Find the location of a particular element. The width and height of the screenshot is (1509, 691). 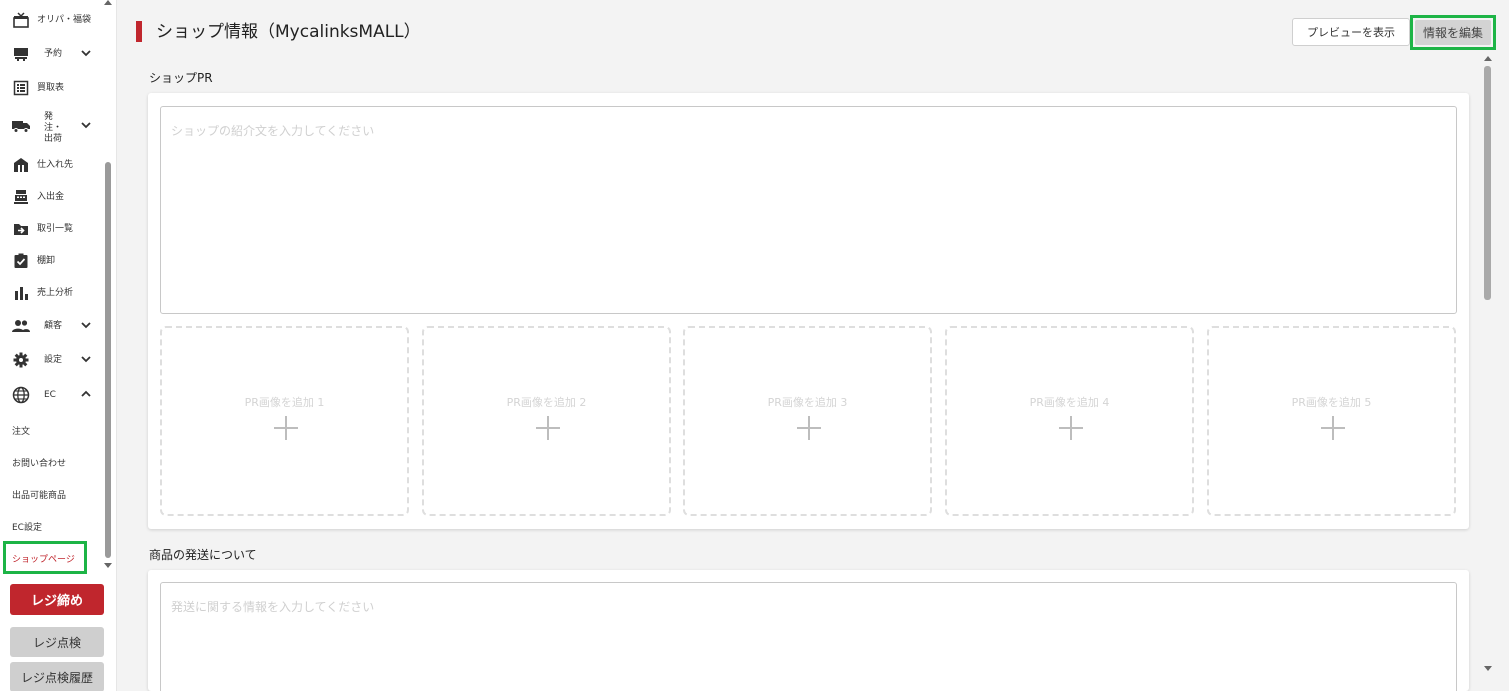

sidebar-item-label: 入出金 is located at coordinates (51, 197).